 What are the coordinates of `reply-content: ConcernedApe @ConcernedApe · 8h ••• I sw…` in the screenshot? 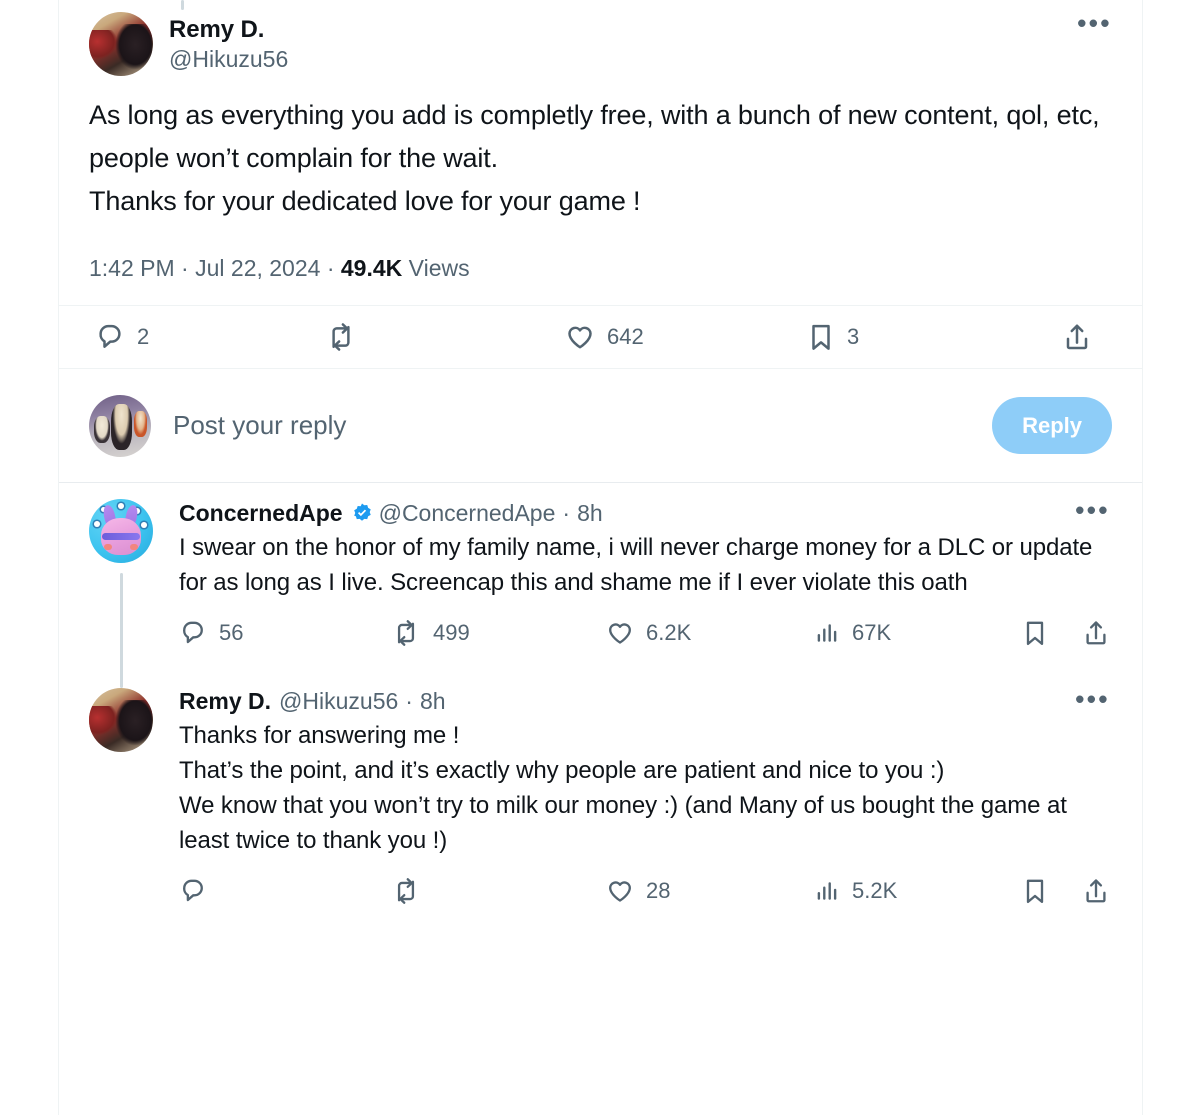 It's located at (632, 584).